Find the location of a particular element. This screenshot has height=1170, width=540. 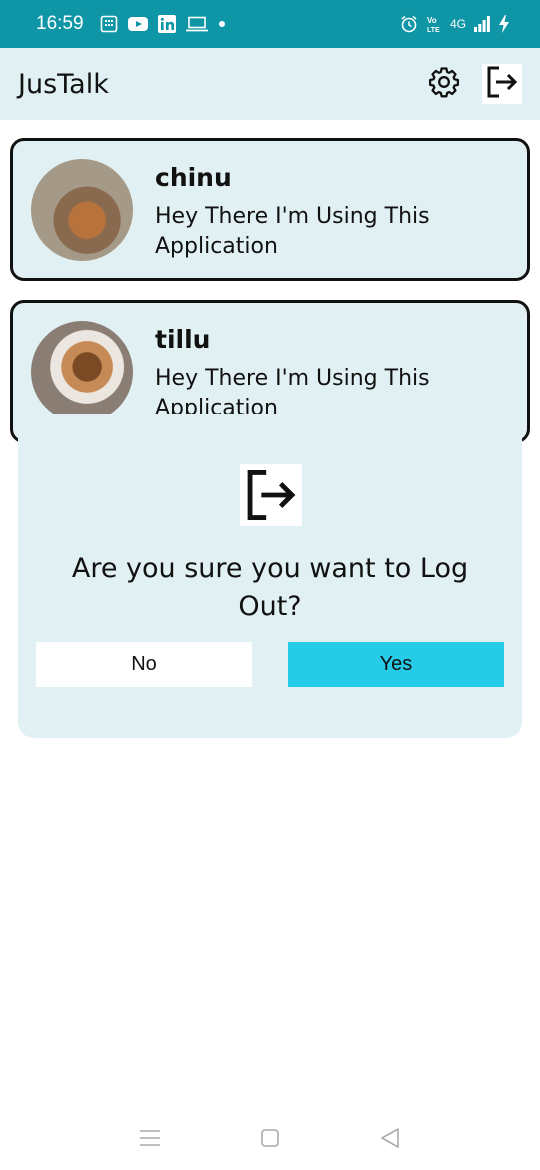

no-button: No is located at coordinates (144, 664).